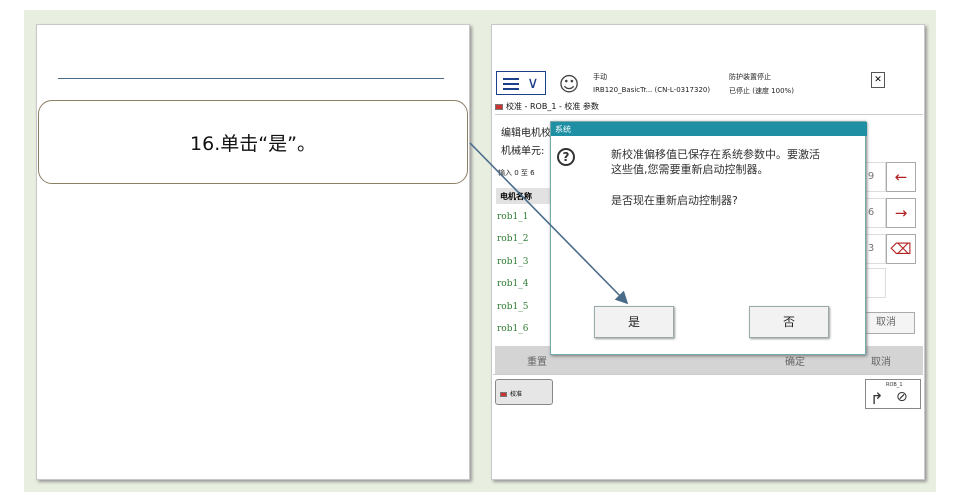 The width and height of the screenshot is (960, 500). I want to click on motor-row: rob1_2, so click(512, 239).